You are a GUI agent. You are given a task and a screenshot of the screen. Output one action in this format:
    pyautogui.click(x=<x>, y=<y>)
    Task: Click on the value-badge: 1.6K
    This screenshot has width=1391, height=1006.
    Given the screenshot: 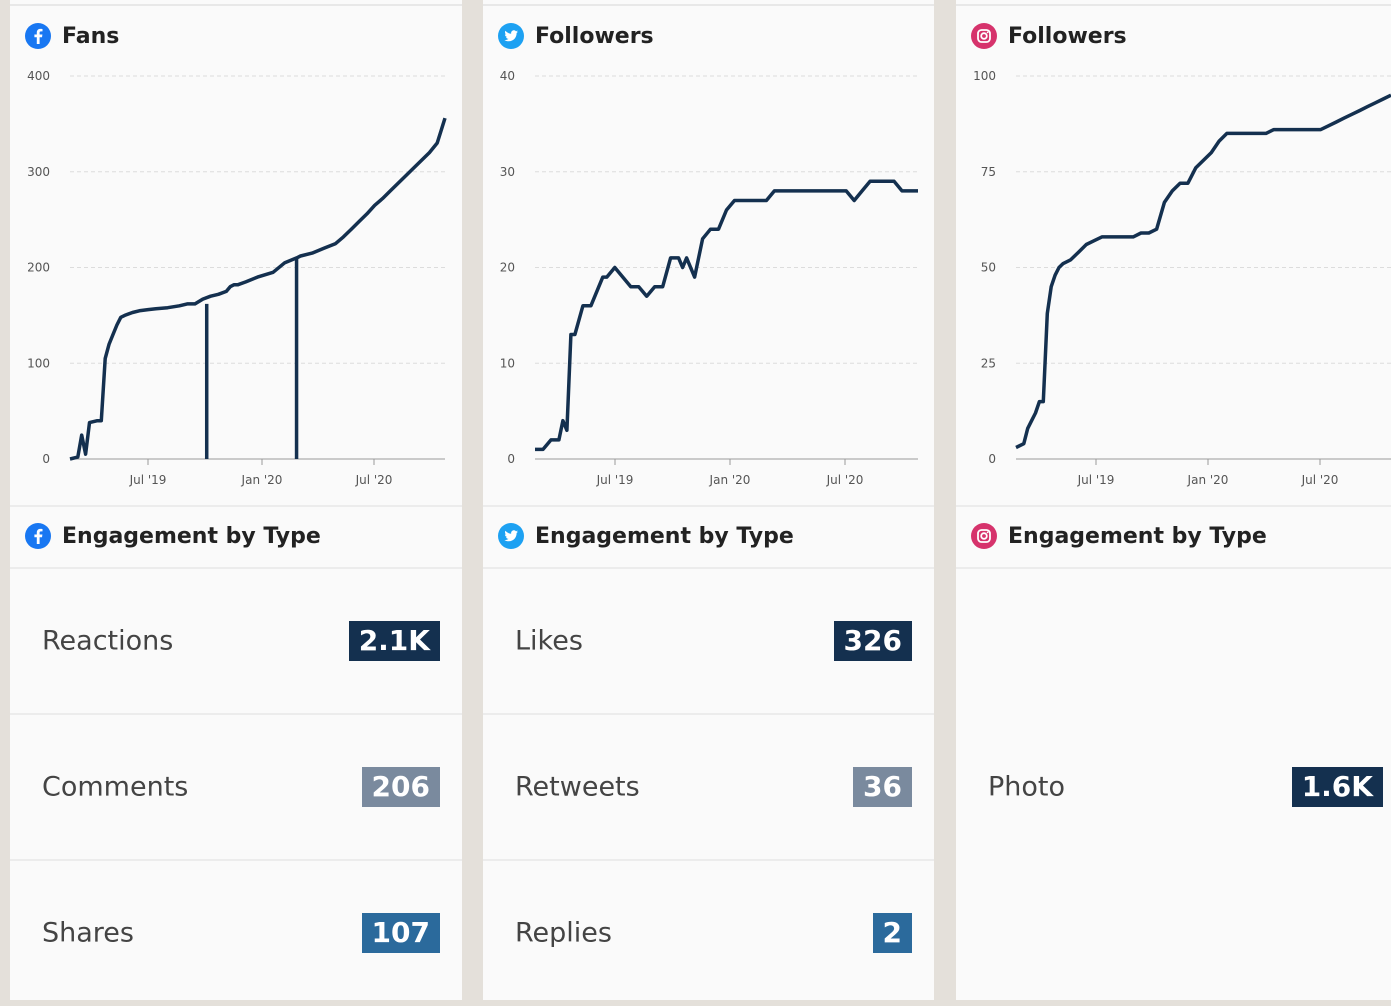 What is the action you would take?
    pyautogui.click(x=1337, y=787)
    